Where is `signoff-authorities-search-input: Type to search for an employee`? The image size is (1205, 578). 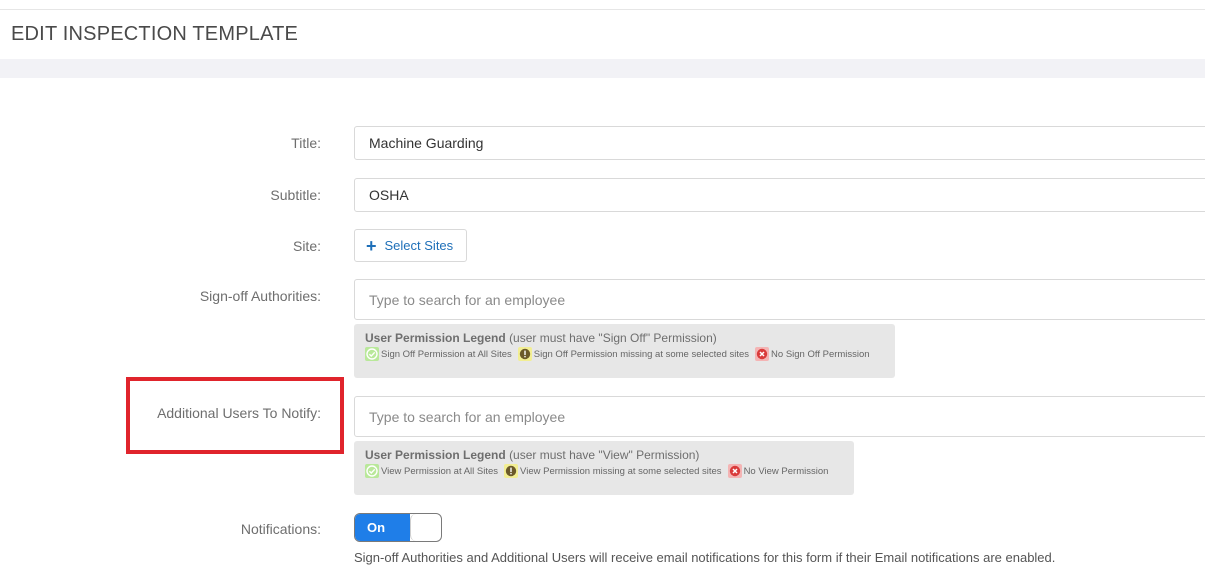 signoff-authorities-search-input: Type to search for an employee is located at coordinates (779, 299).